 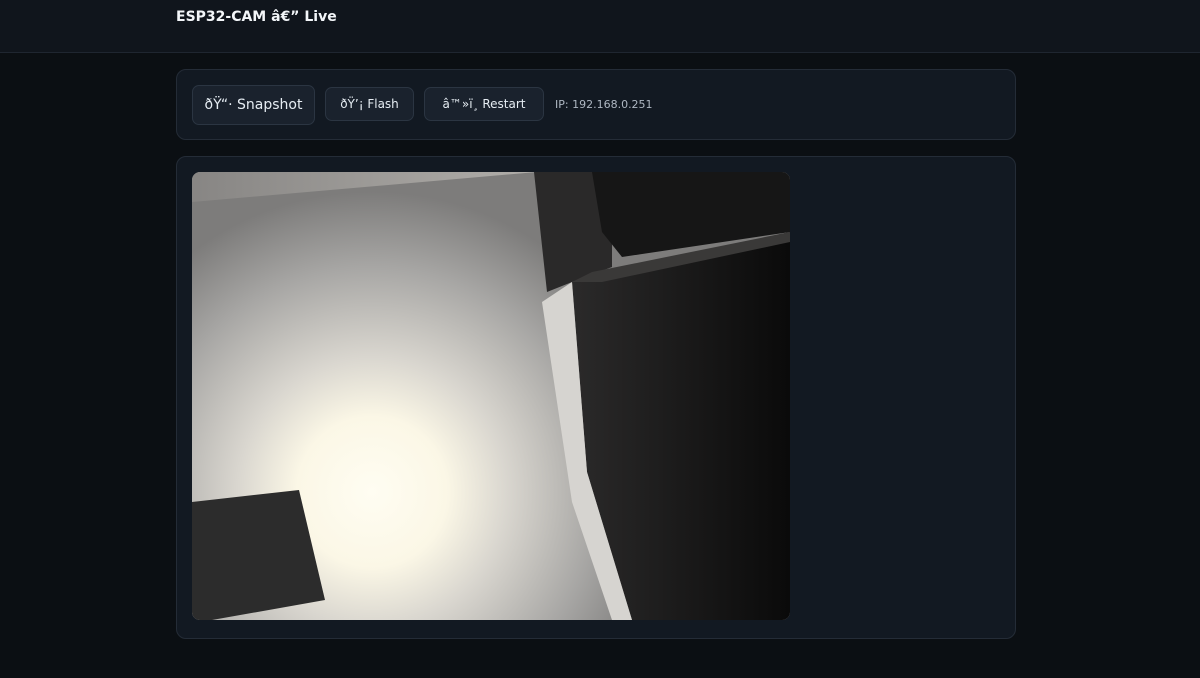 I want to click on ip-address: IP: 192.168.0.251, so click(x=604, y=104).